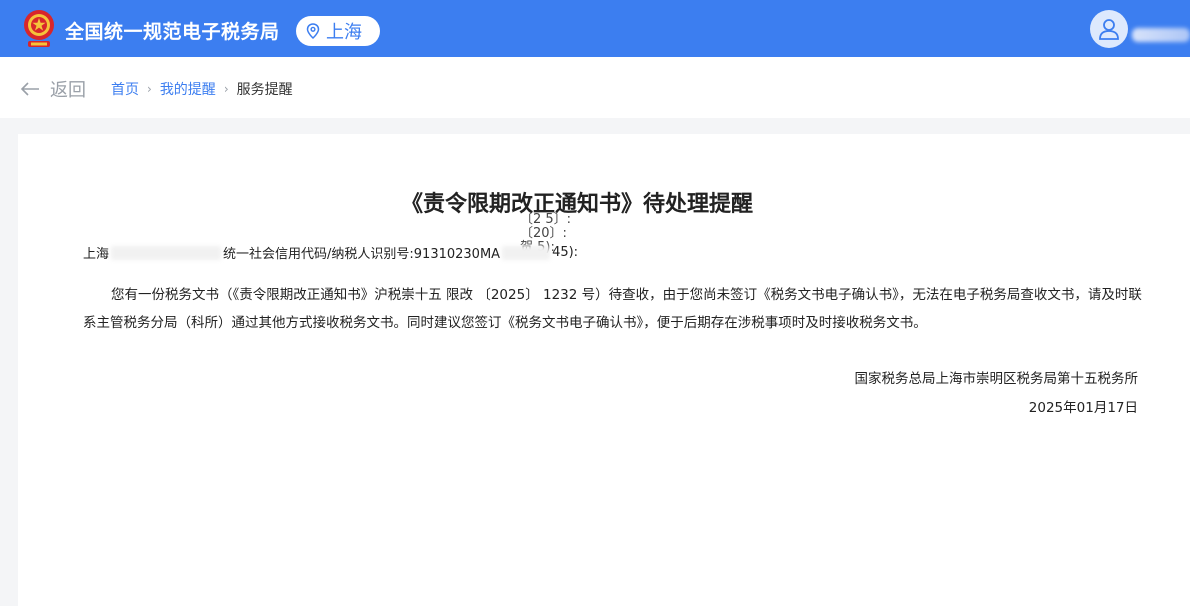 The image size is (1190, 606). Describe the element at coordinates (313, 31) in the screenshot. I see `location-pin-icon` at that location.